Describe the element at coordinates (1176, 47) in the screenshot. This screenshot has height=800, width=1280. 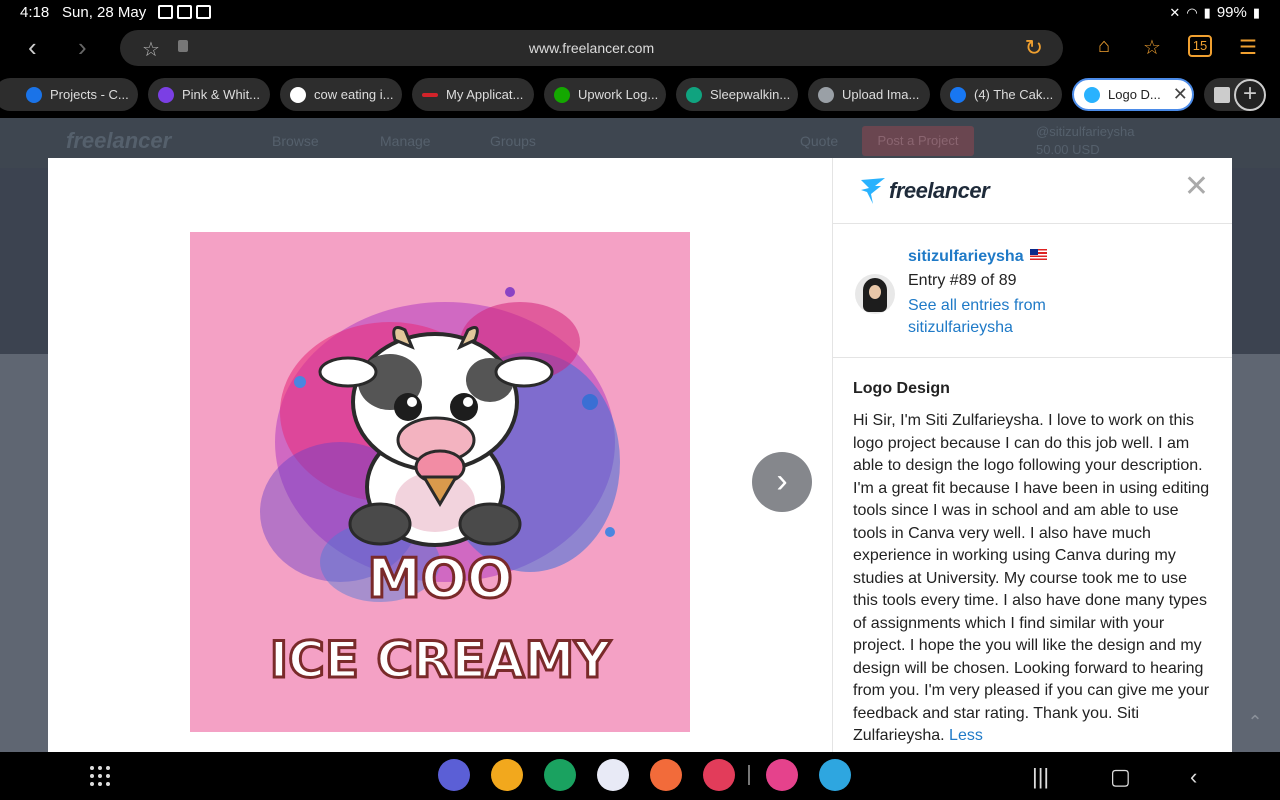
I see `toolbar-icons: ⌂ ☆ 15 ☰` at that location.